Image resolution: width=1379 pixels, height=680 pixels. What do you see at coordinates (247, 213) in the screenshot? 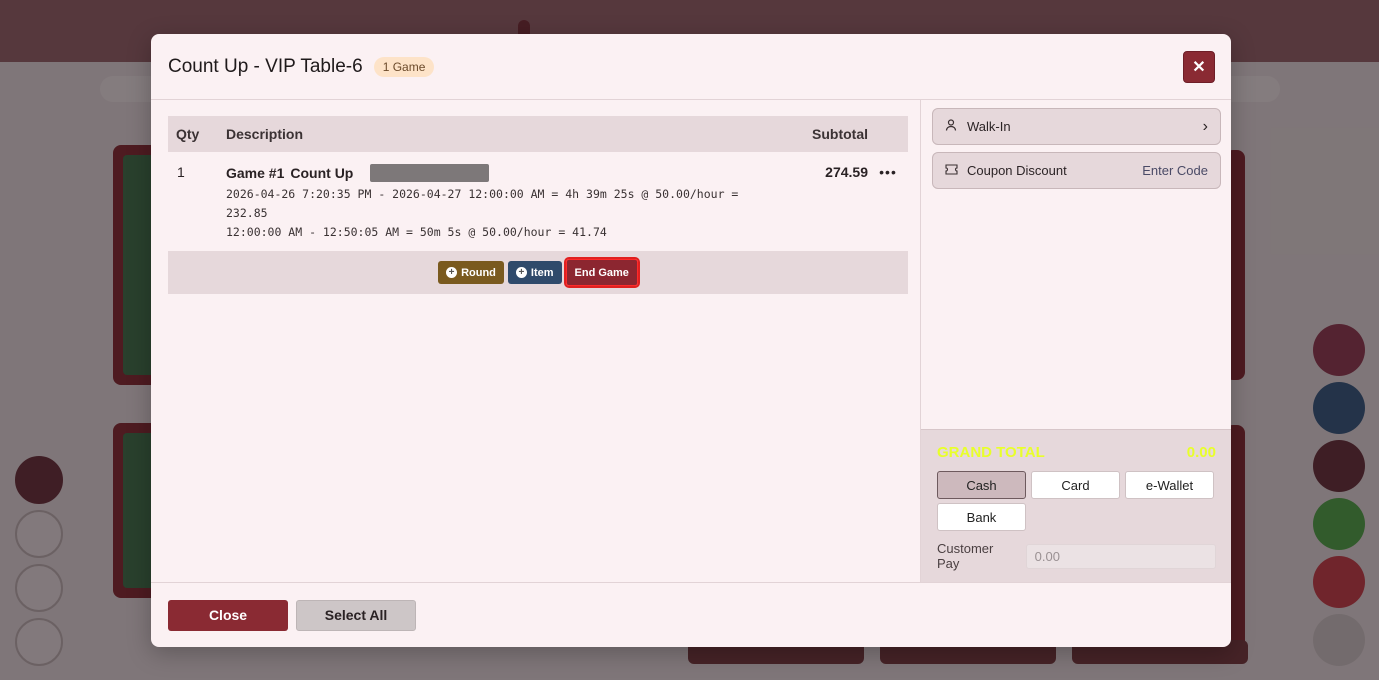
I see `charge-detail-line: 232.85` at bounding box center [247, 213].